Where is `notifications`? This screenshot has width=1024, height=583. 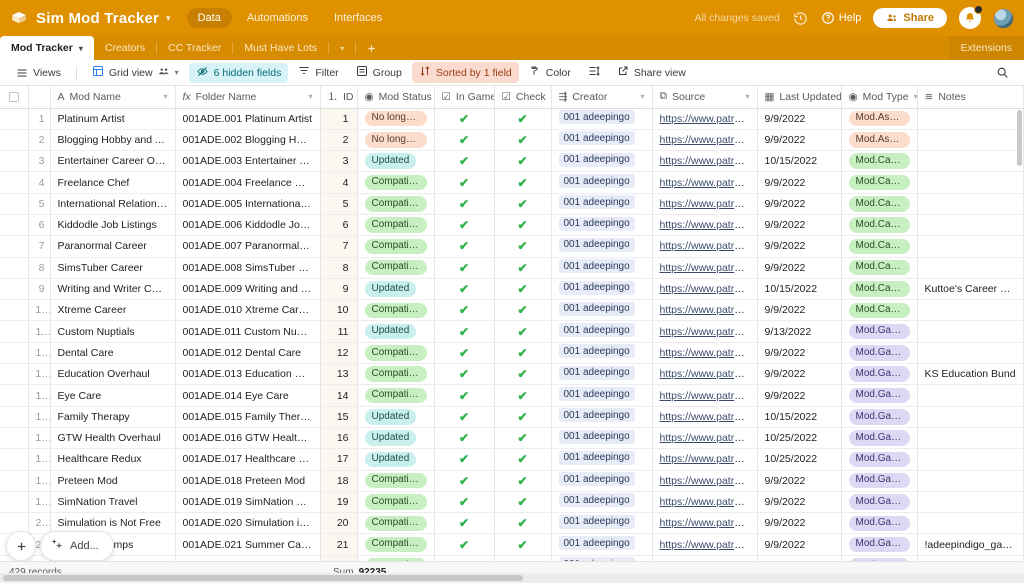 notifications is located at coordinates (971, 17).